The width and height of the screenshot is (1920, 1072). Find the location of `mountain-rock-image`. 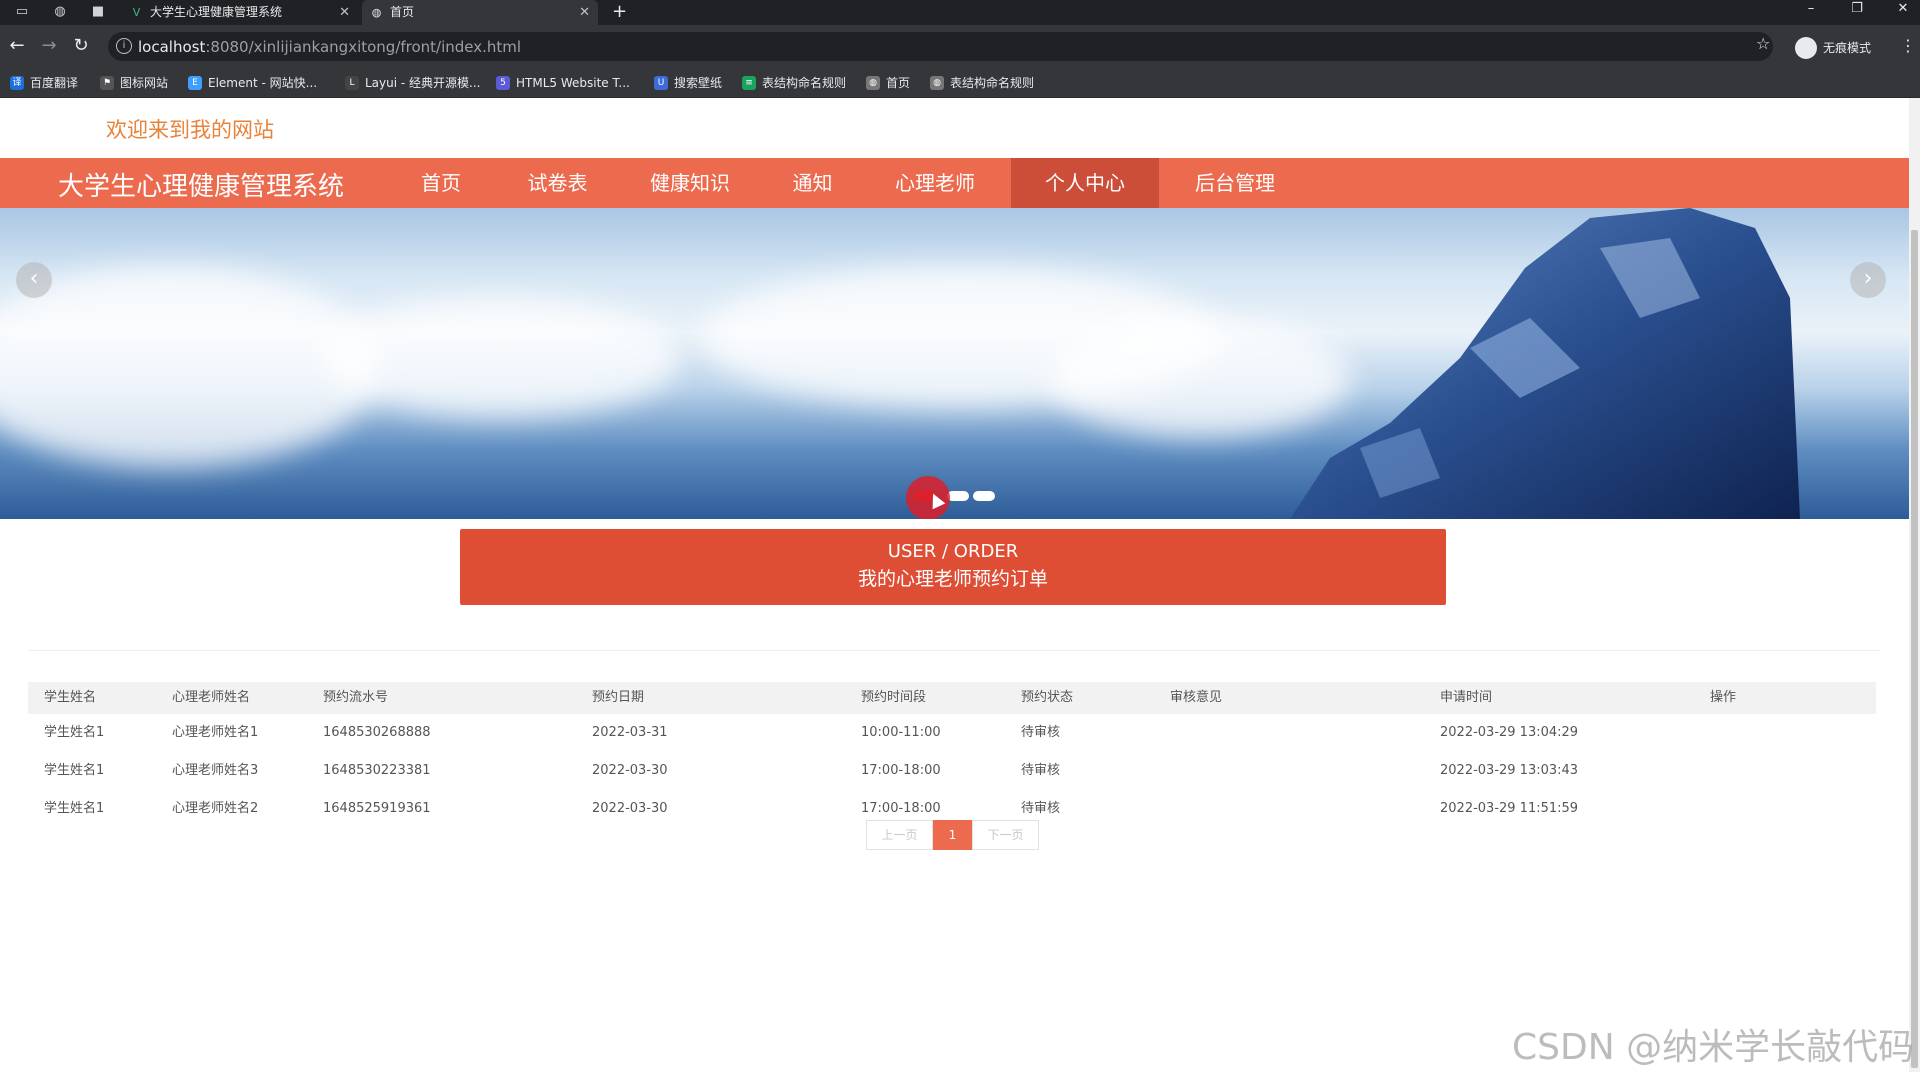

mountain-rock-image is located at coordinates (1545, 363).